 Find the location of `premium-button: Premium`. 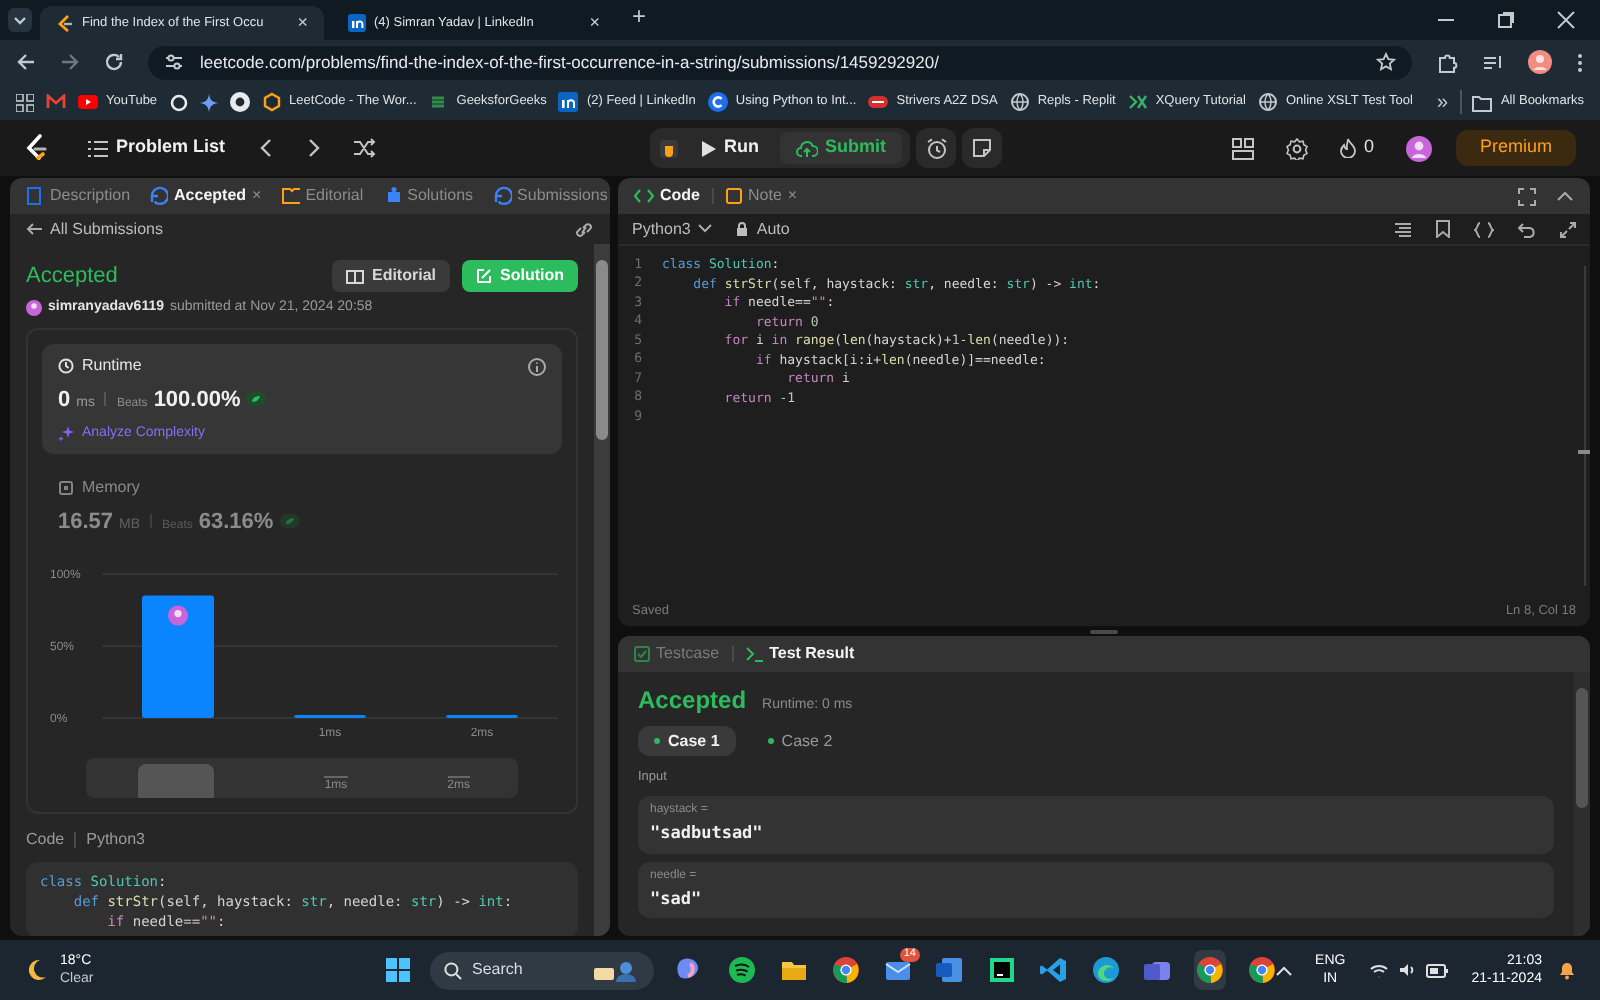

premium-button: Premium is located at coordinates (1515, 148).